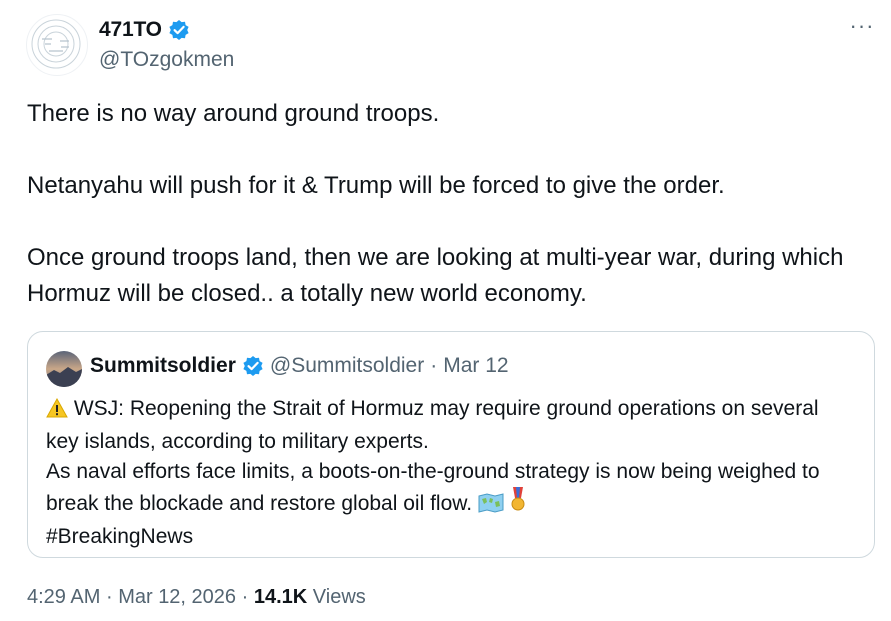  Describe the element at coordinates (233, 113) in the screenshot. I see `tweet-paragraph: There is no way around ground troops.` at that location.